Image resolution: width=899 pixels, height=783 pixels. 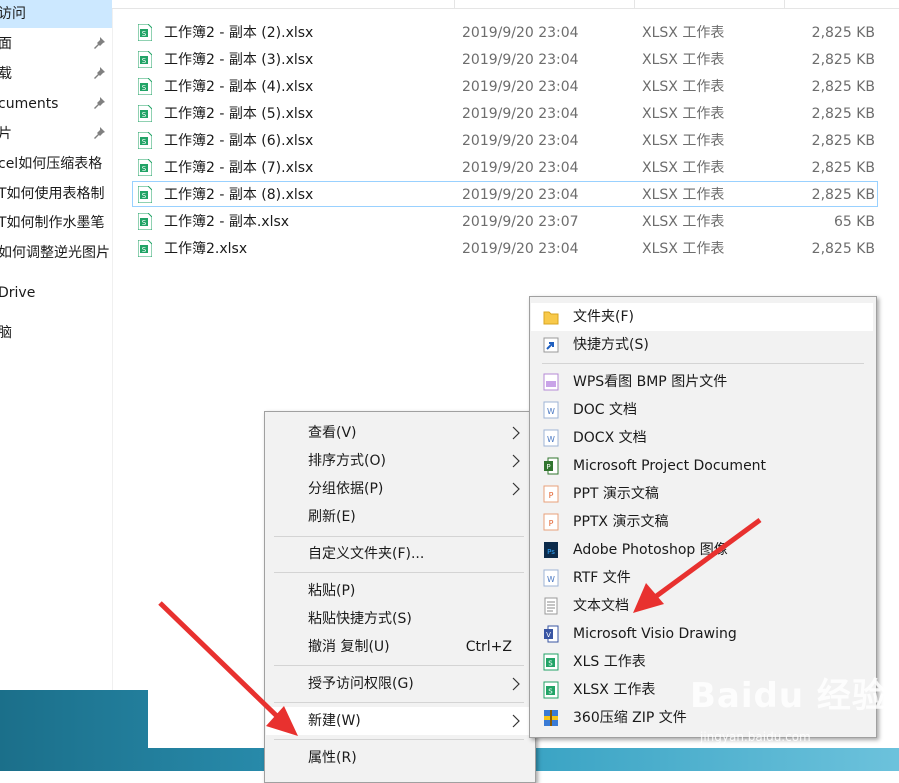 I want to click on new-item-xls: S XLS 工作表, so click(x=702, y=662).